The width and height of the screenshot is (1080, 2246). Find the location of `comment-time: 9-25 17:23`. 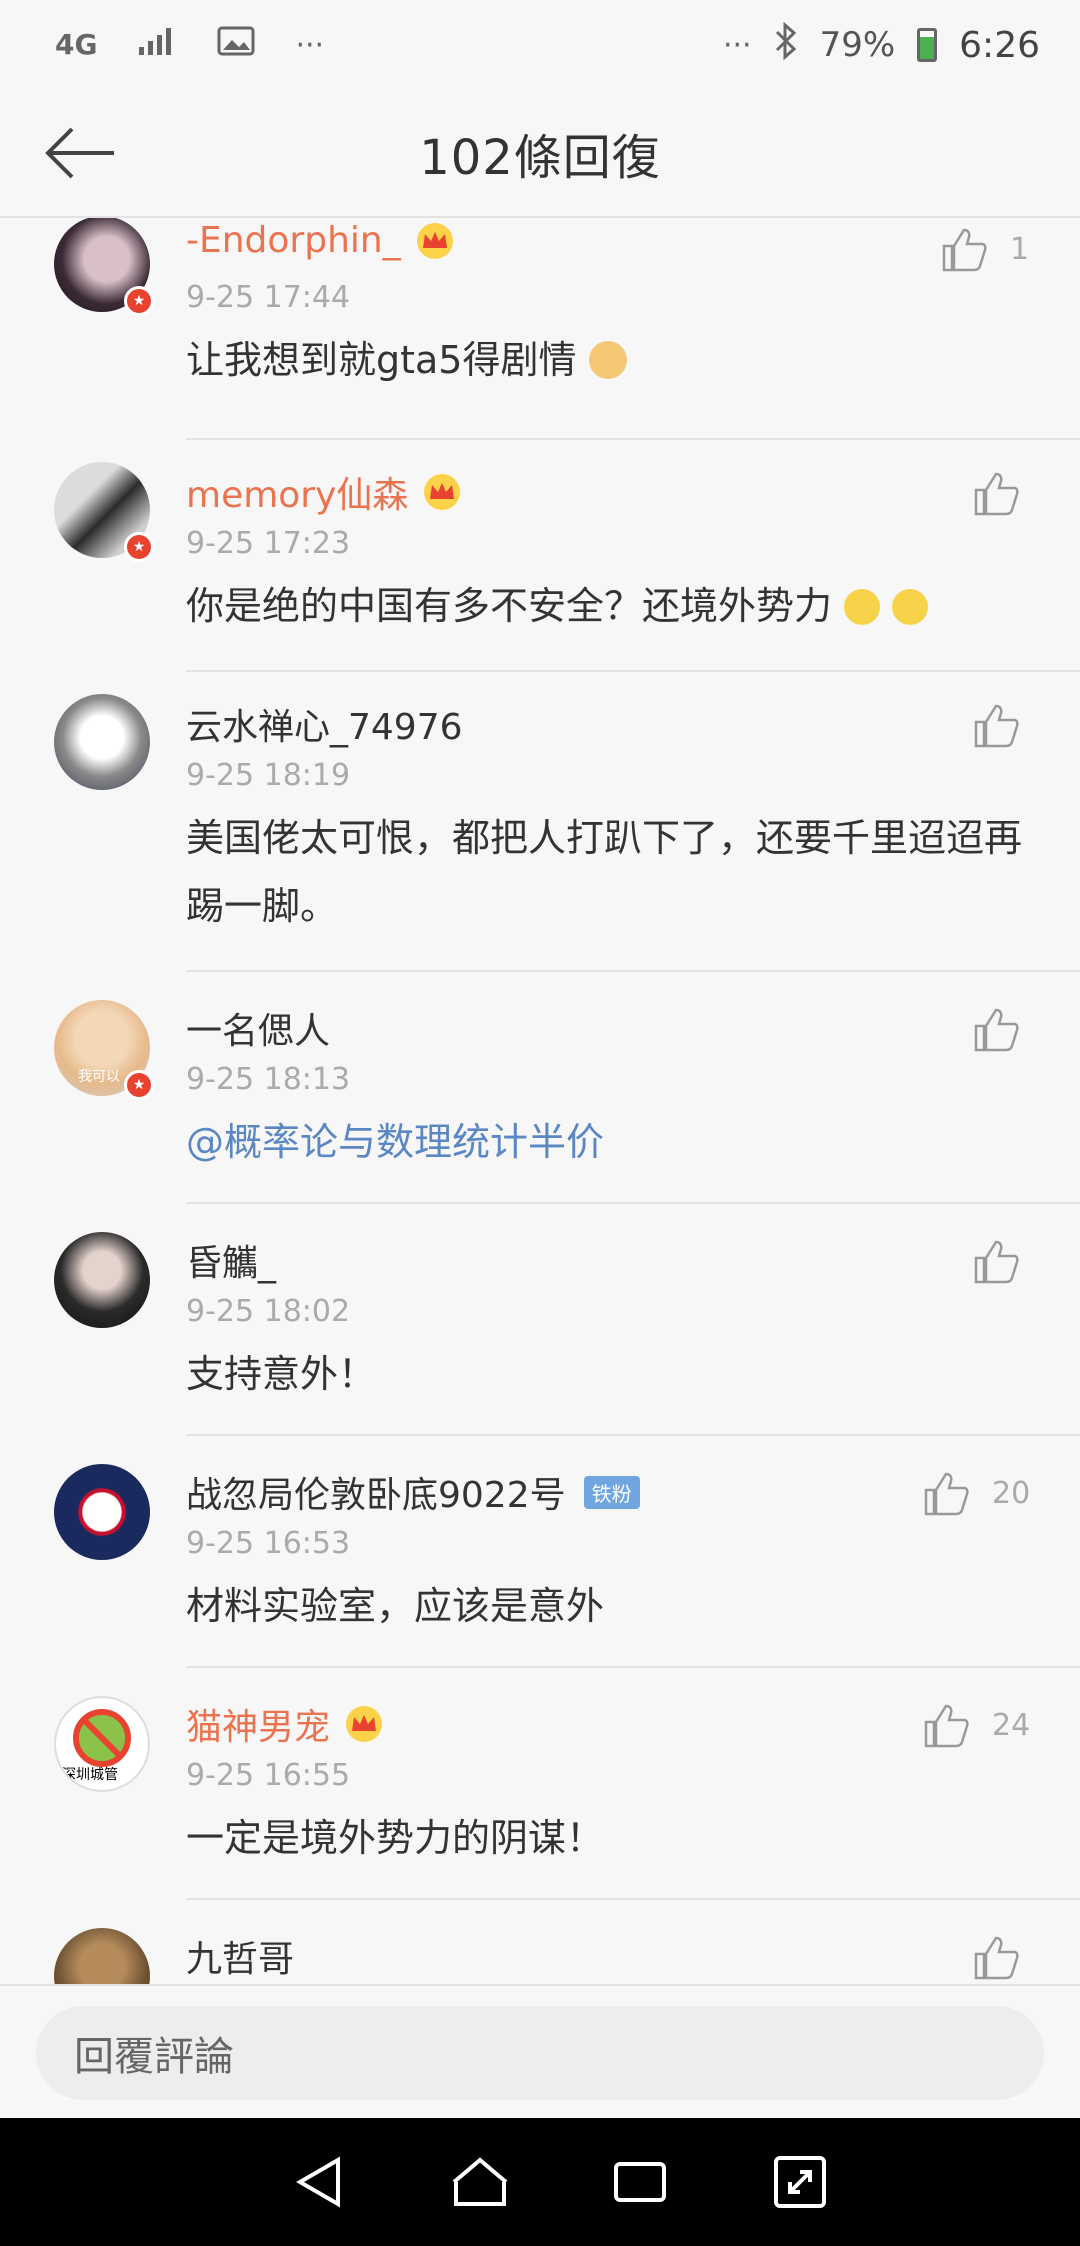

comment-time: 9-25 17:23 is located at coordinates (268, 543).